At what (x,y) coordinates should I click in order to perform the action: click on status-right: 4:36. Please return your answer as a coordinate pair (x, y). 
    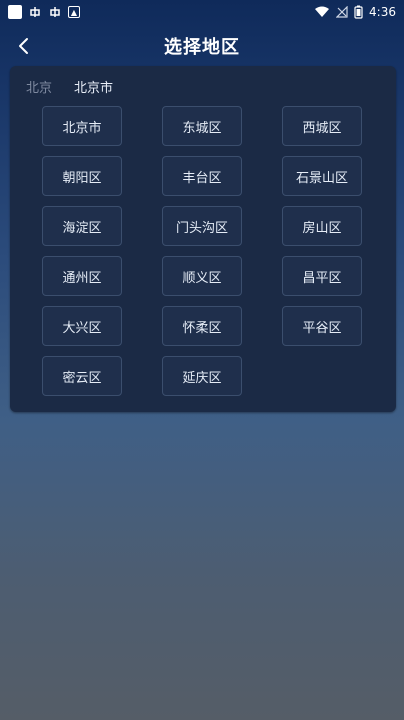
    Looking at the image, I should click on (355, 12).